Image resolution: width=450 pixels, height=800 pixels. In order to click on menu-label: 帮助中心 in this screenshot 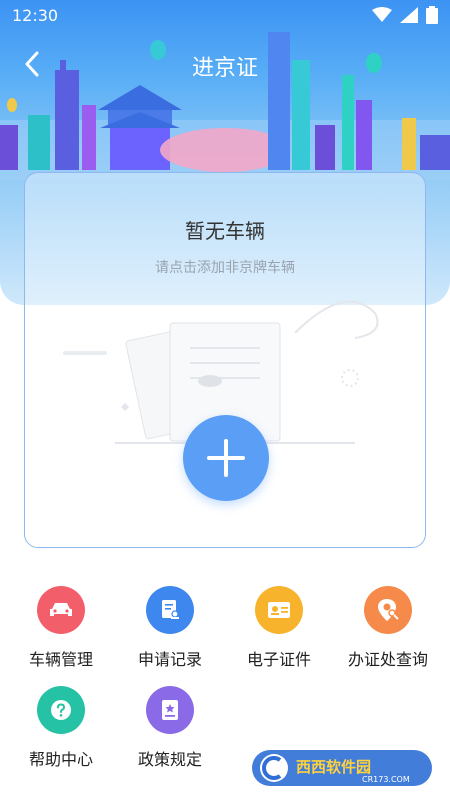, I will do `click(60, 759)`.